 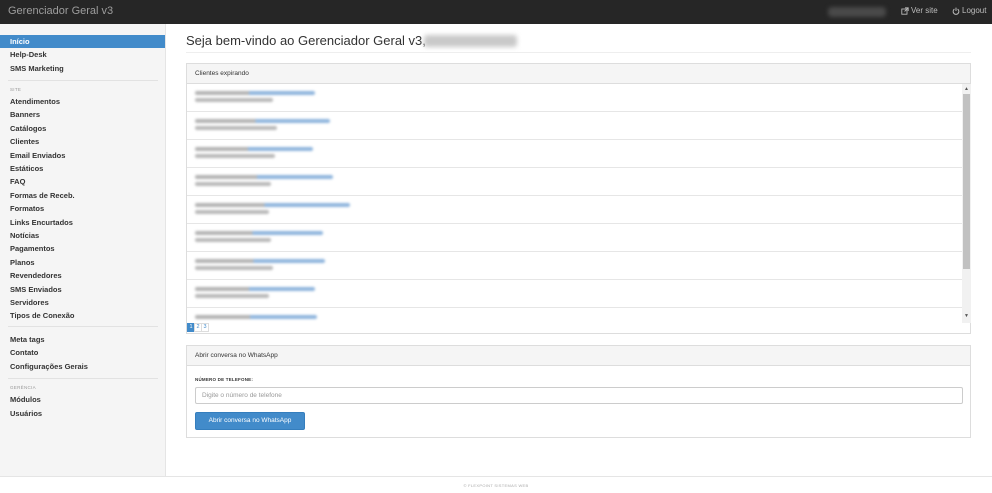 What do you see at coordinates (250, 421) in the screenshot?
I see `open-whatsapp-button: Abrir conversa no WhatsApp` at bounding box center [250, 421].